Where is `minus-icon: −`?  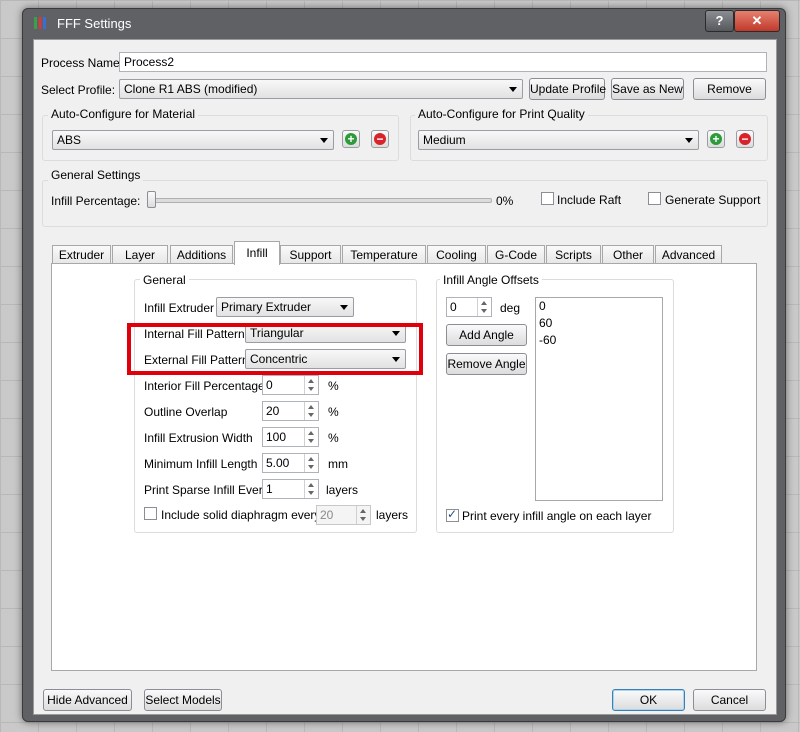
minus-icon: − is located at coordinates (380, 139).